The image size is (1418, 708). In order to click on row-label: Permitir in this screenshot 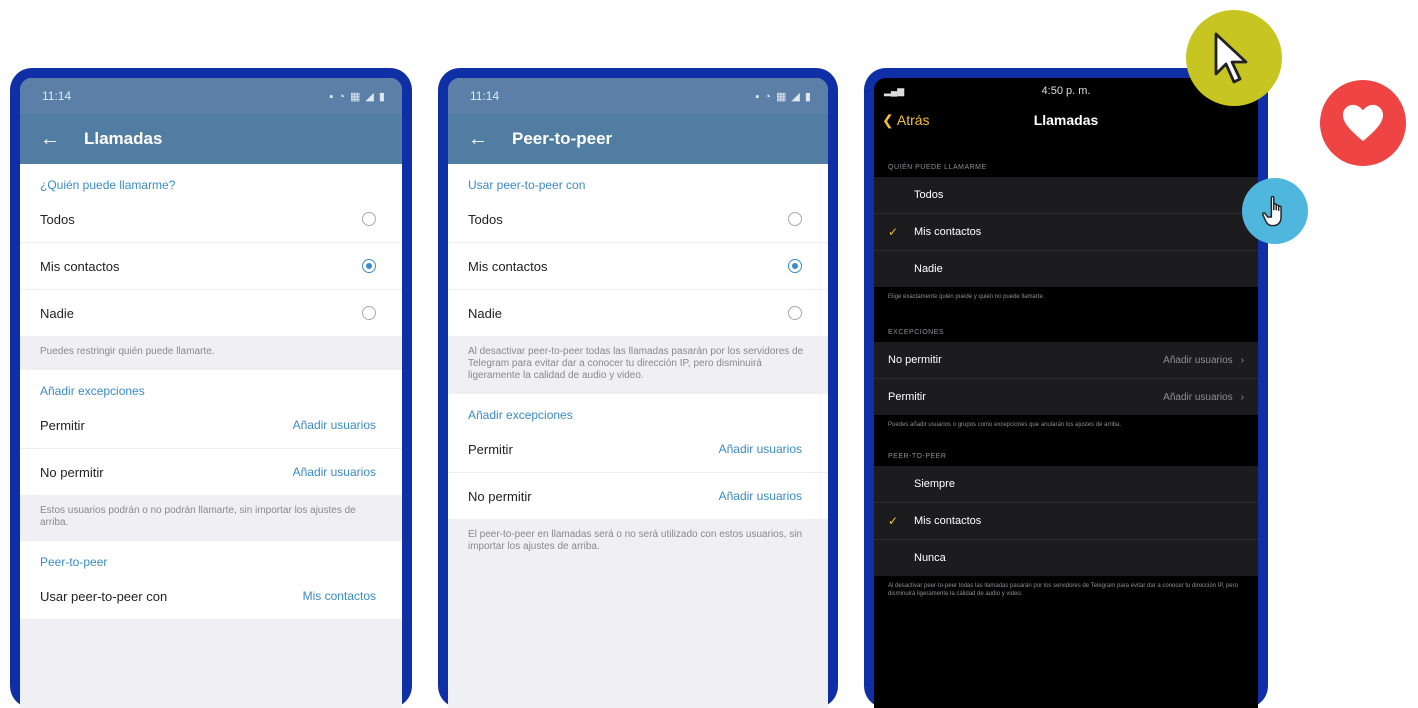, I will do `click(490, 449)`.